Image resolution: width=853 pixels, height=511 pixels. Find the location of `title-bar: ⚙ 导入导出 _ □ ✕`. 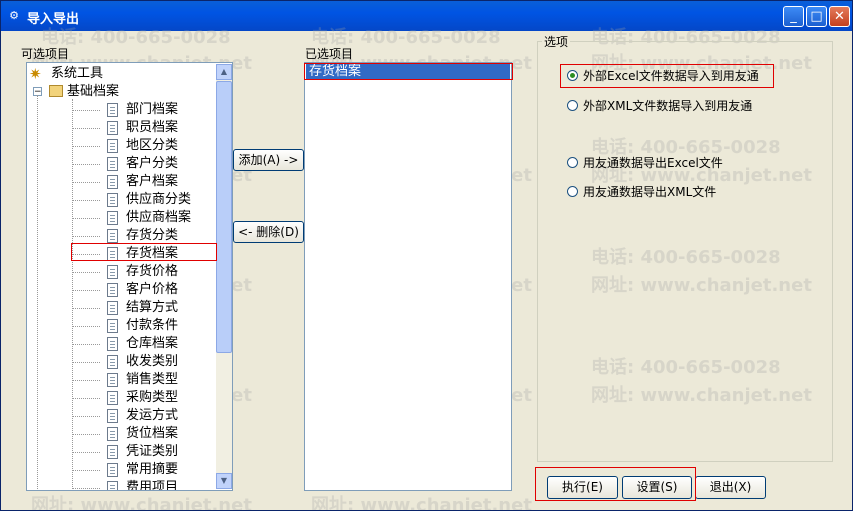

title-bar: ⚙ 导入导出 _ □ ✕ is located at coordinates (426, 16).